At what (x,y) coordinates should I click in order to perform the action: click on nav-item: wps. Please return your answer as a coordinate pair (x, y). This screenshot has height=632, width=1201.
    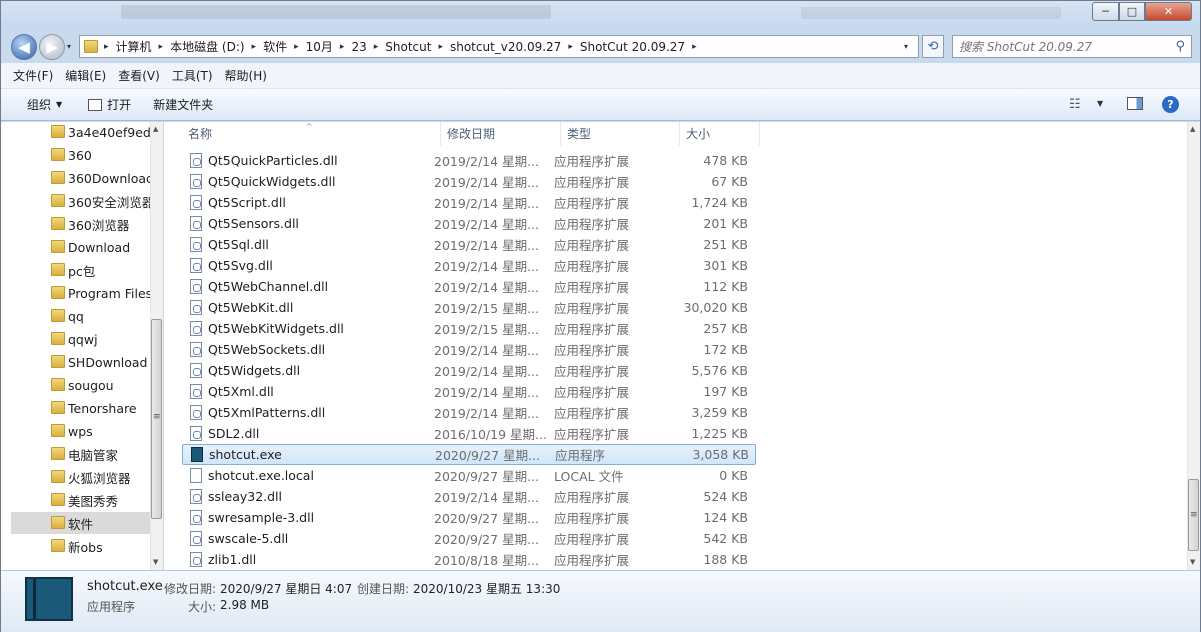
    Looking at the image, I should click on (81, 431).